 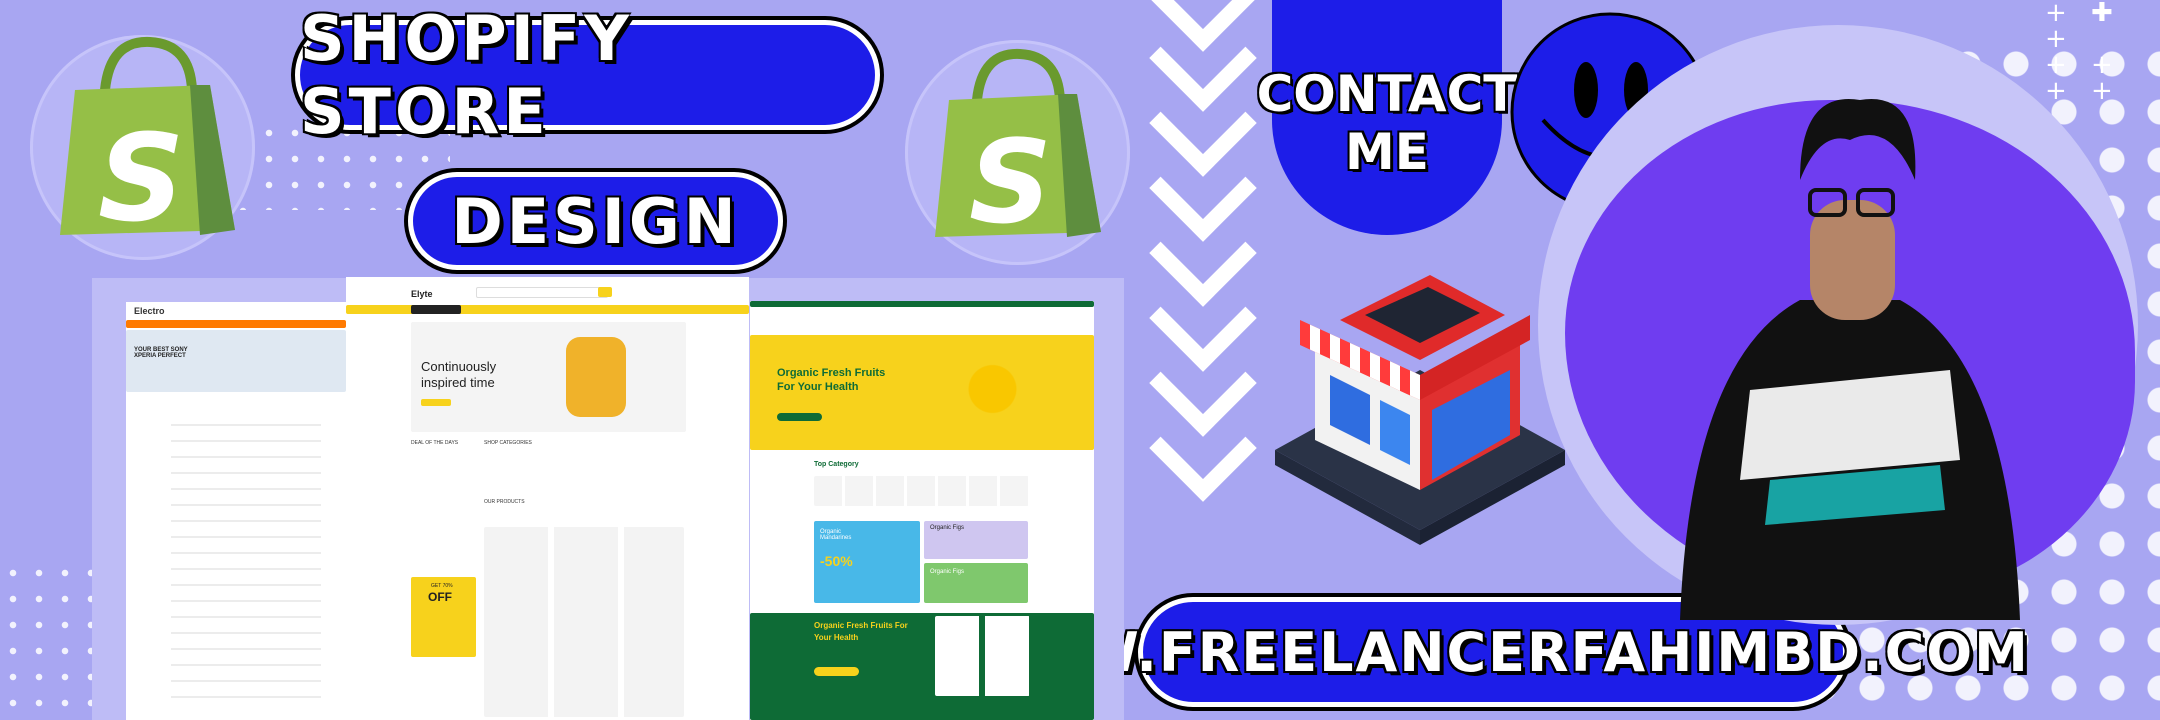 I want to click on shopify-logo-letter-2: S, so click(x=1010, y=183).